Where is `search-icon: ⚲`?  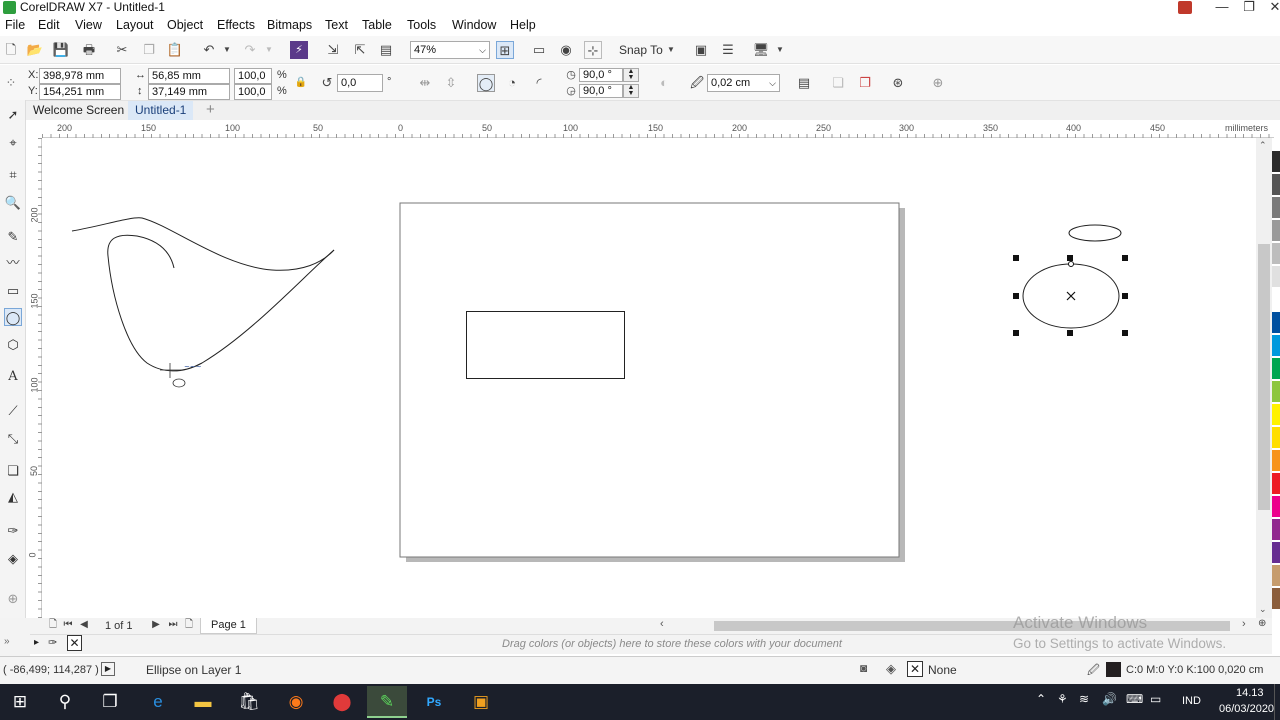 search-icon: ⚲ is located at coordinates (65, 702).